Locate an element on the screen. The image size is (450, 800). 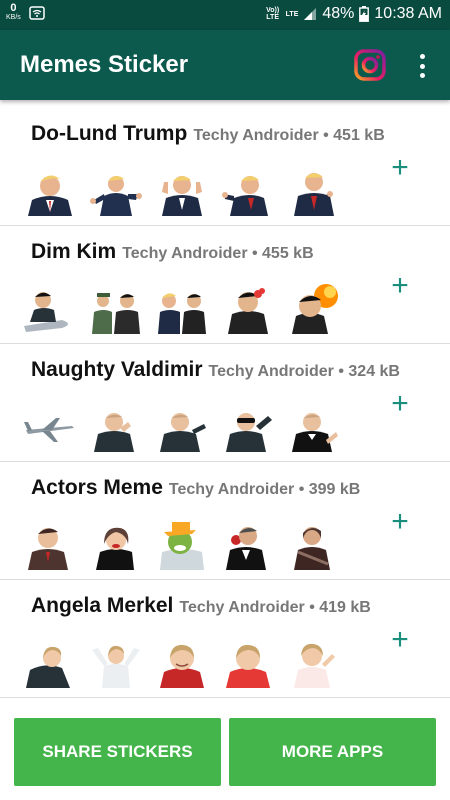
pack-meta: Techy Androider • 324 kB is located at coordinates (304, 371).